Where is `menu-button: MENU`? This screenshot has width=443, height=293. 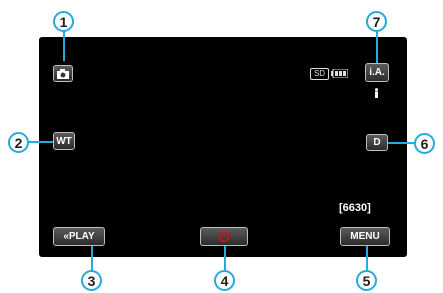 menu-button: MENU is located at coordinates (365, 236).